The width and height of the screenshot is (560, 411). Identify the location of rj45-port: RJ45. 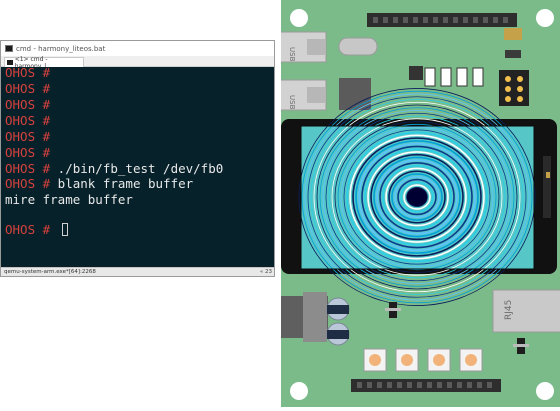
(526, 311).